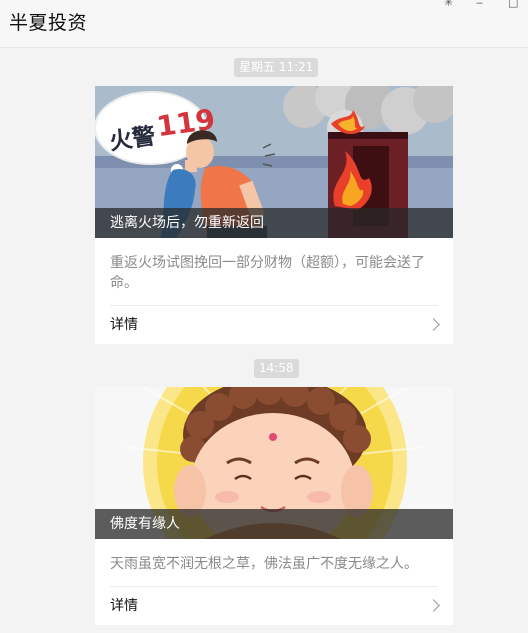 This screenshot has width=528, height=633. I want to click on message-timestamp: 星期五 11:21, so click(276, 67).